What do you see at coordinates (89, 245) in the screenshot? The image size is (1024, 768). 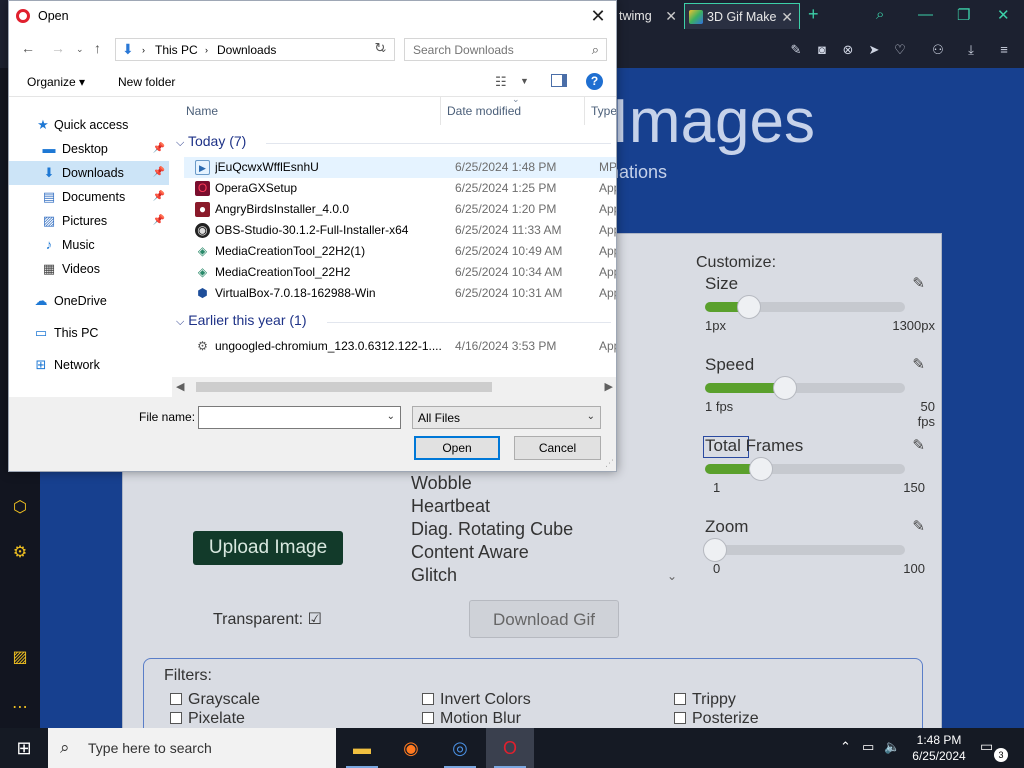 I see `nav-music: ♪ Music` at bounding box center [89, 245].